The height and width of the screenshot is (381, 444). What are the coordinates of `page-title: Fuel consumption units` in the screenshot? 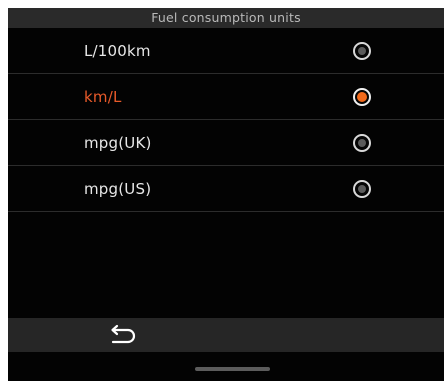 It's located at (226, 18).